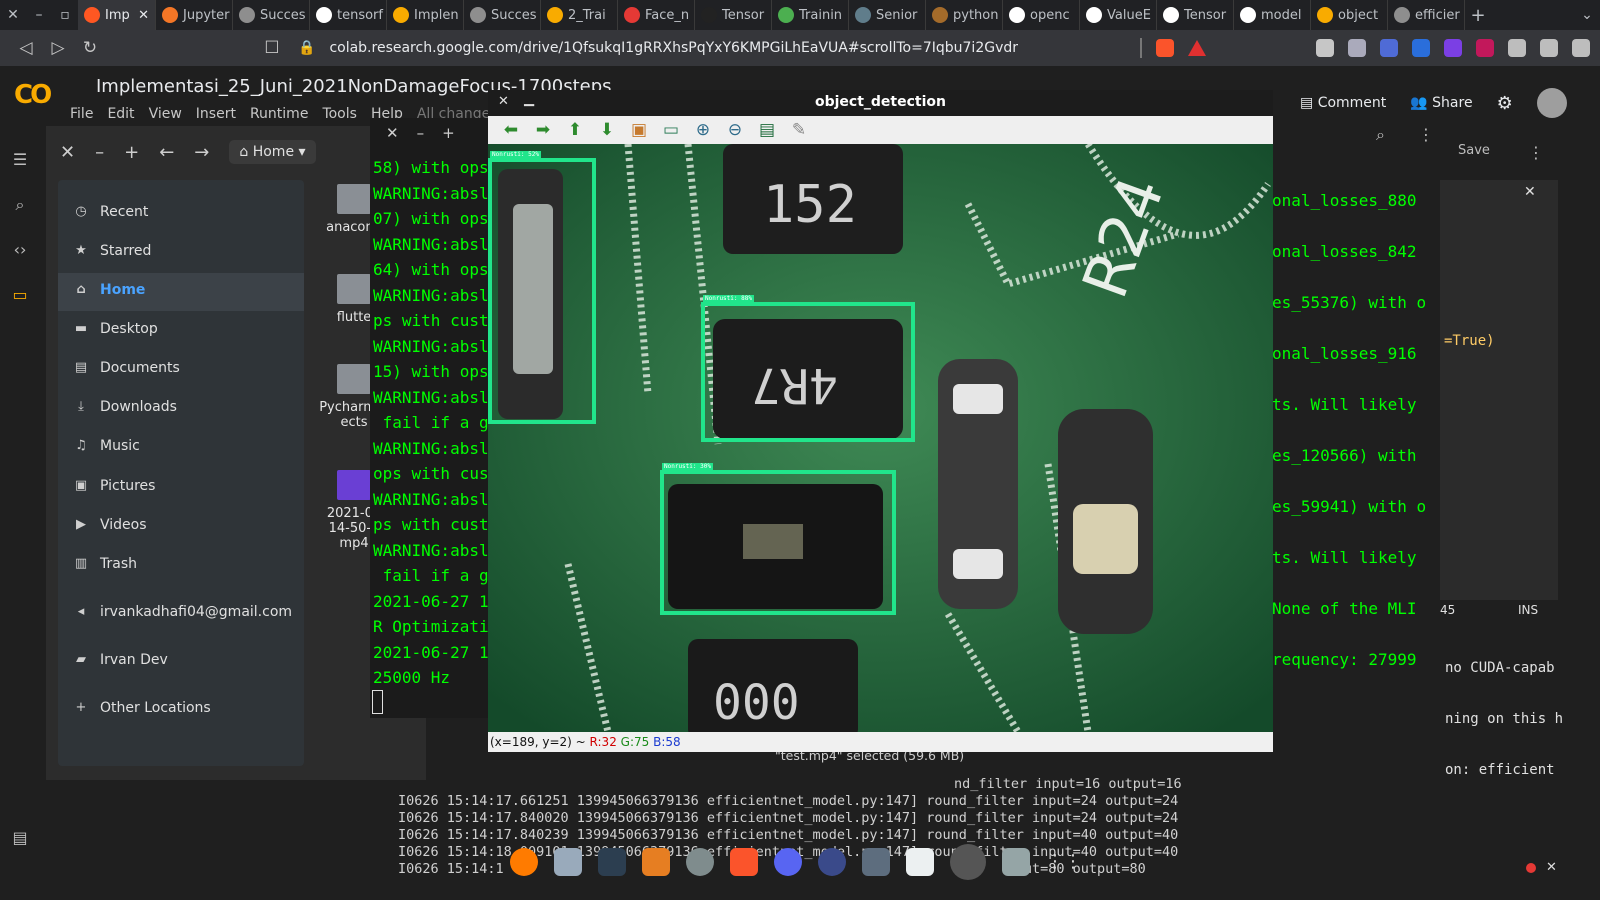 The image size is (1600, 900). What do you see at coordinates (142, 708) in the screenshot?
I see `sidebar-item-other-locations: + Other Locations` at bounding box center [142, 708].